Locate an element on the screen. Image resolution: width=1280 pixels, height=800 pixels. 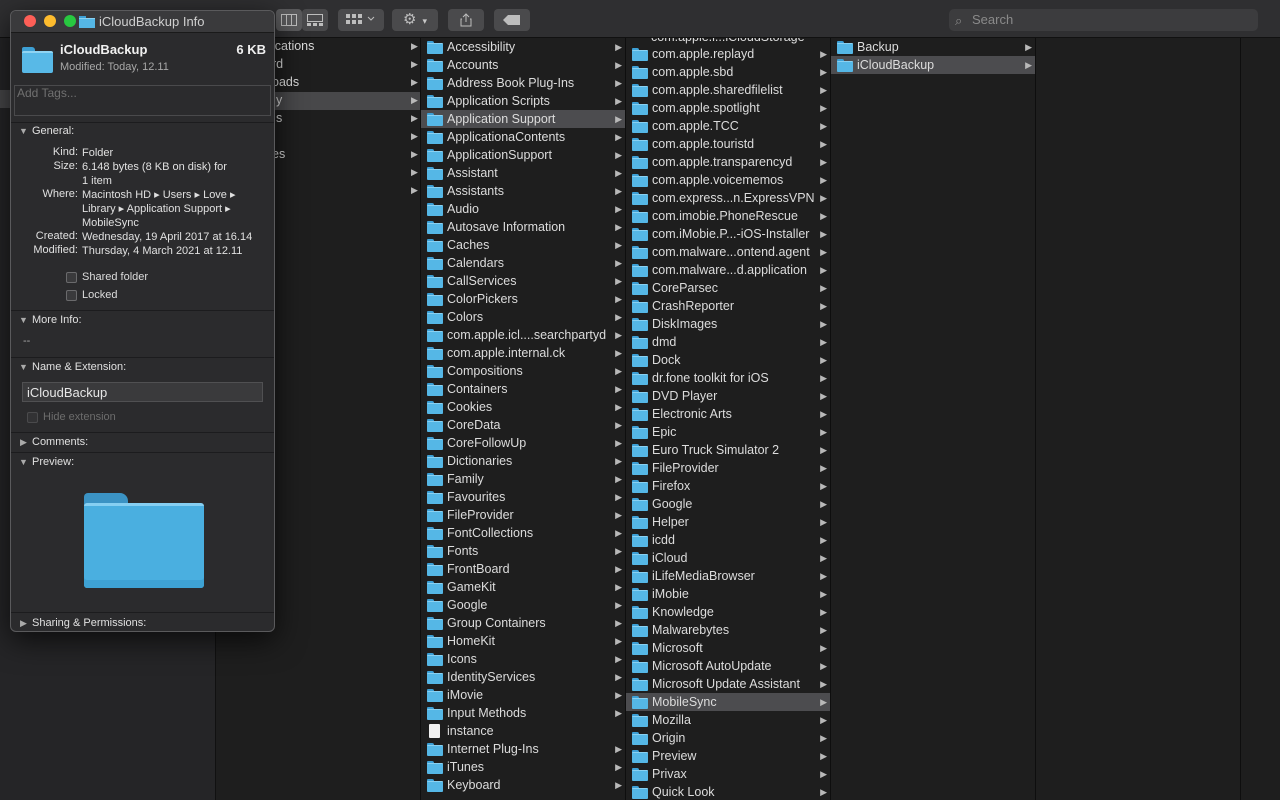
list-item: iCloudBackup ▶ is located at coordinates (933, 65).